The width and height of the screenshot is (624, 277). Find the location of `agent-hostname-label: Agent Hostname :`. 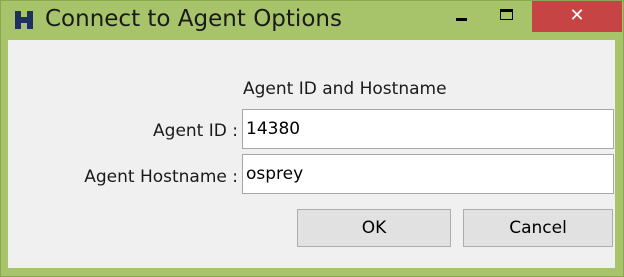

agent-hostname-label: Agent Hostname : is located at coordinates (161, 177).